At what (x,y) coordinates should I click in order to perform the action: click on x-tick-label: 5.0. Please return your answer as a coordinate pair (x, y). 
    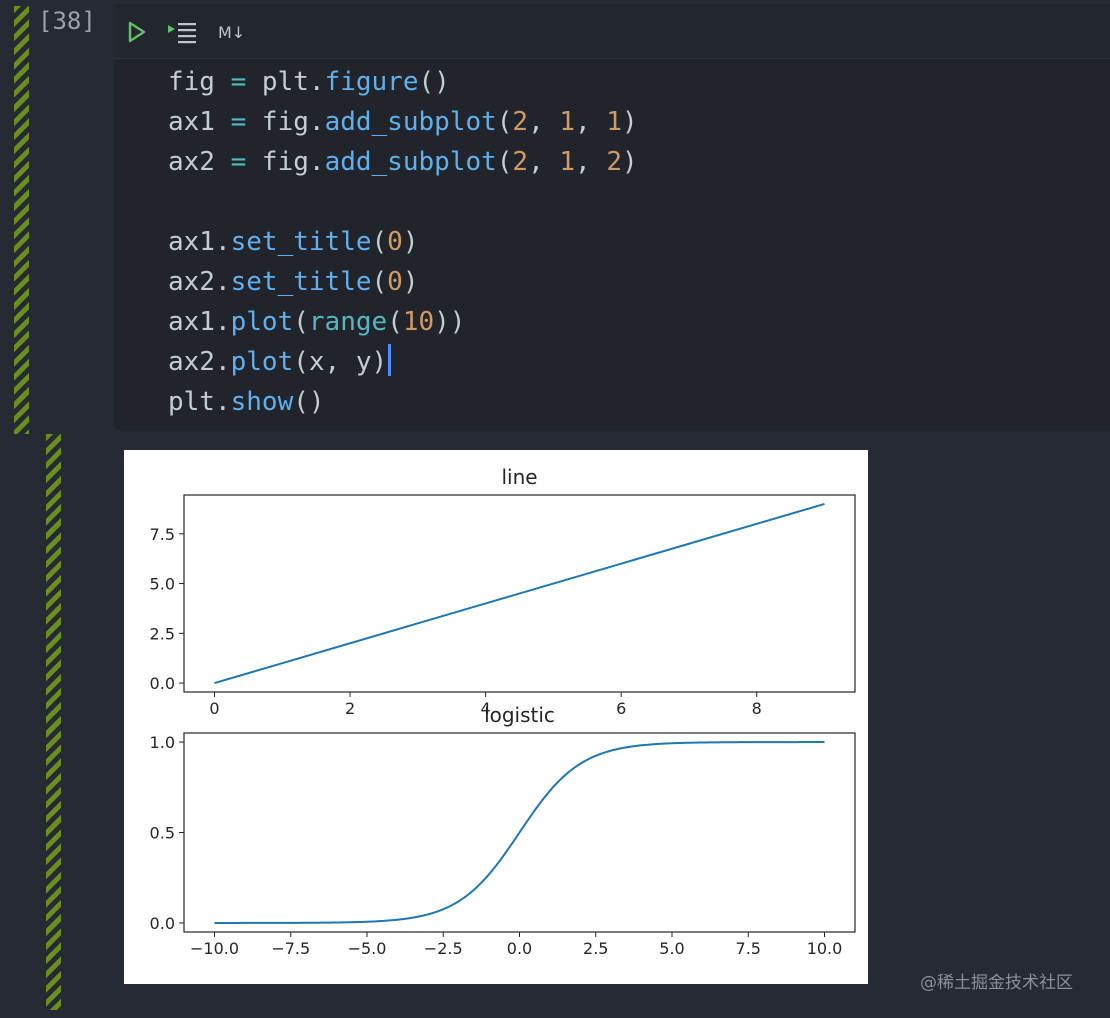
    Looking at the image, I should click on (671, 948).